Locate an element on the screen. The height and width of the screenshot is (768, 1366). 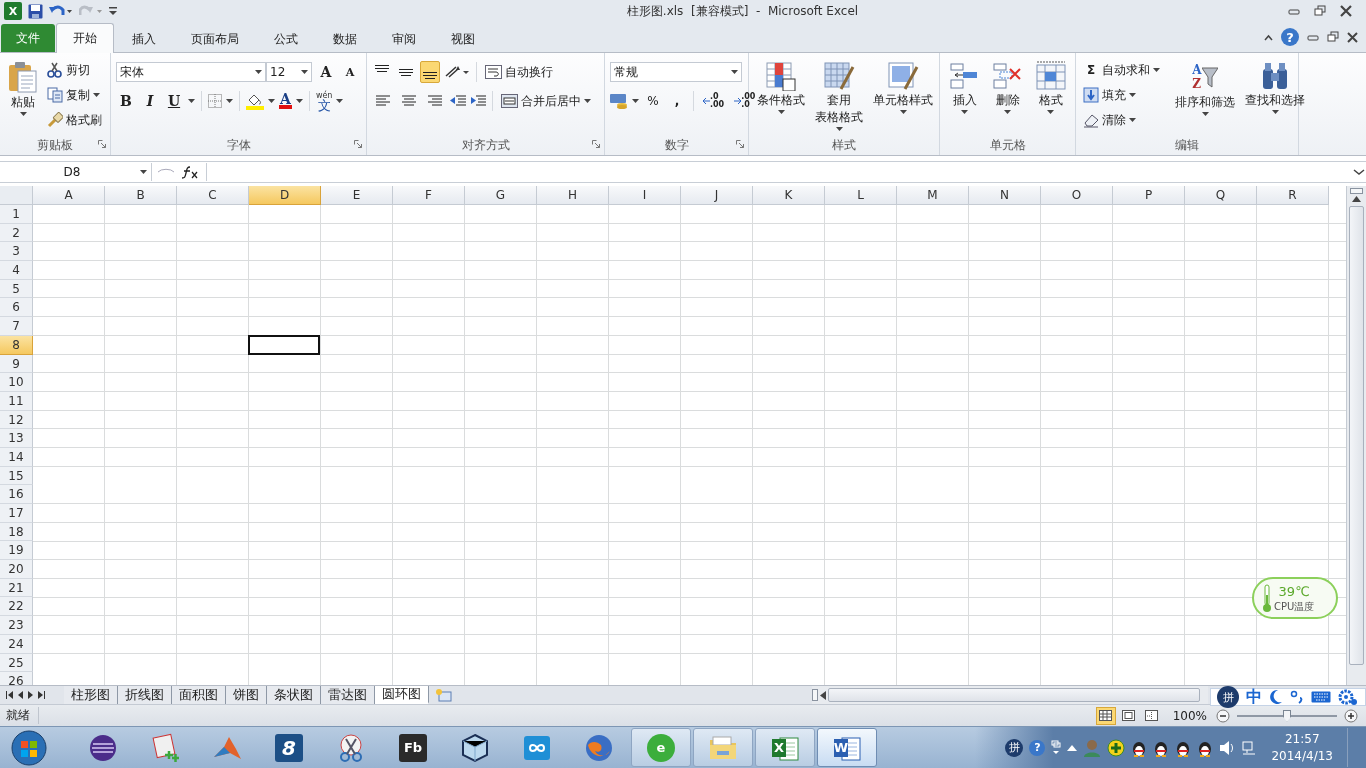
column-header: C is located at coordinates (213, 195).